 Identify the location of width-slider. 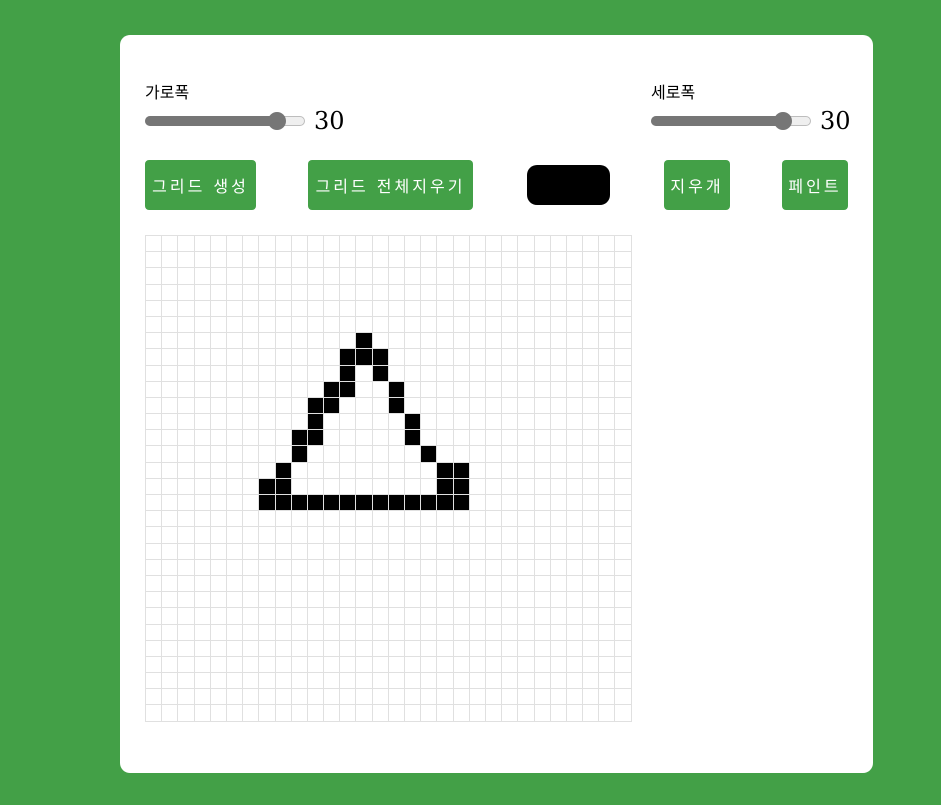
(225, 121).